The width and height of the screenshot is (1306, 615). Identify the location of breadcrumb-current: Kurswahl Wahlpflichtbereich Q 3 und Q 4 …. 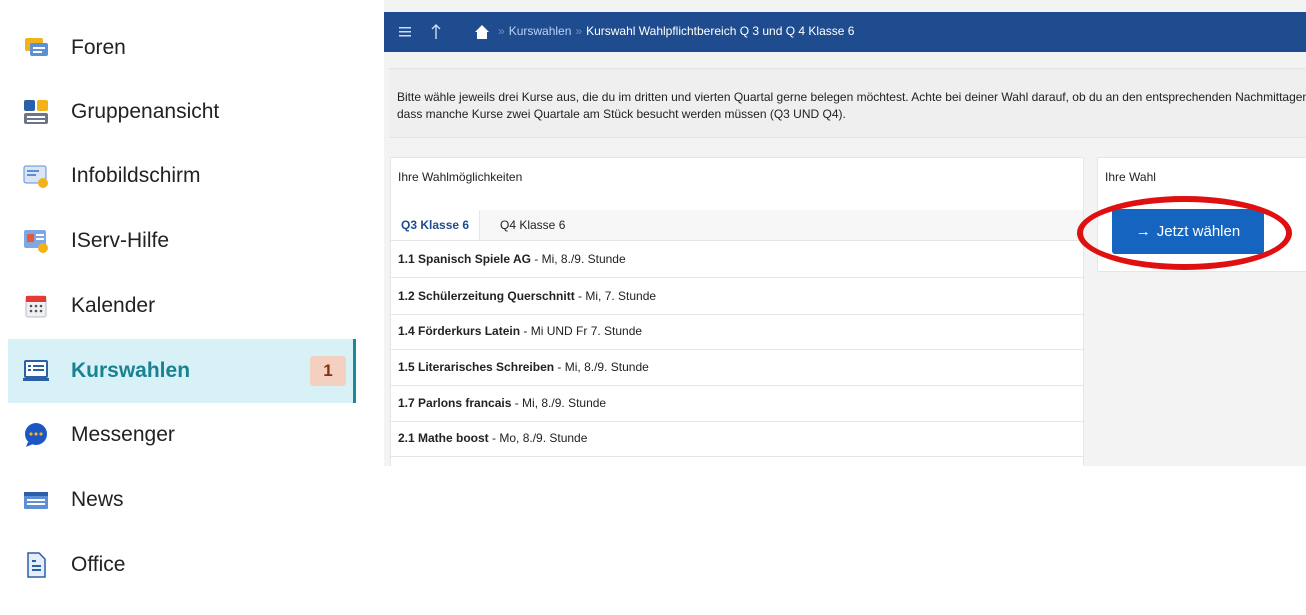
(720, 31).